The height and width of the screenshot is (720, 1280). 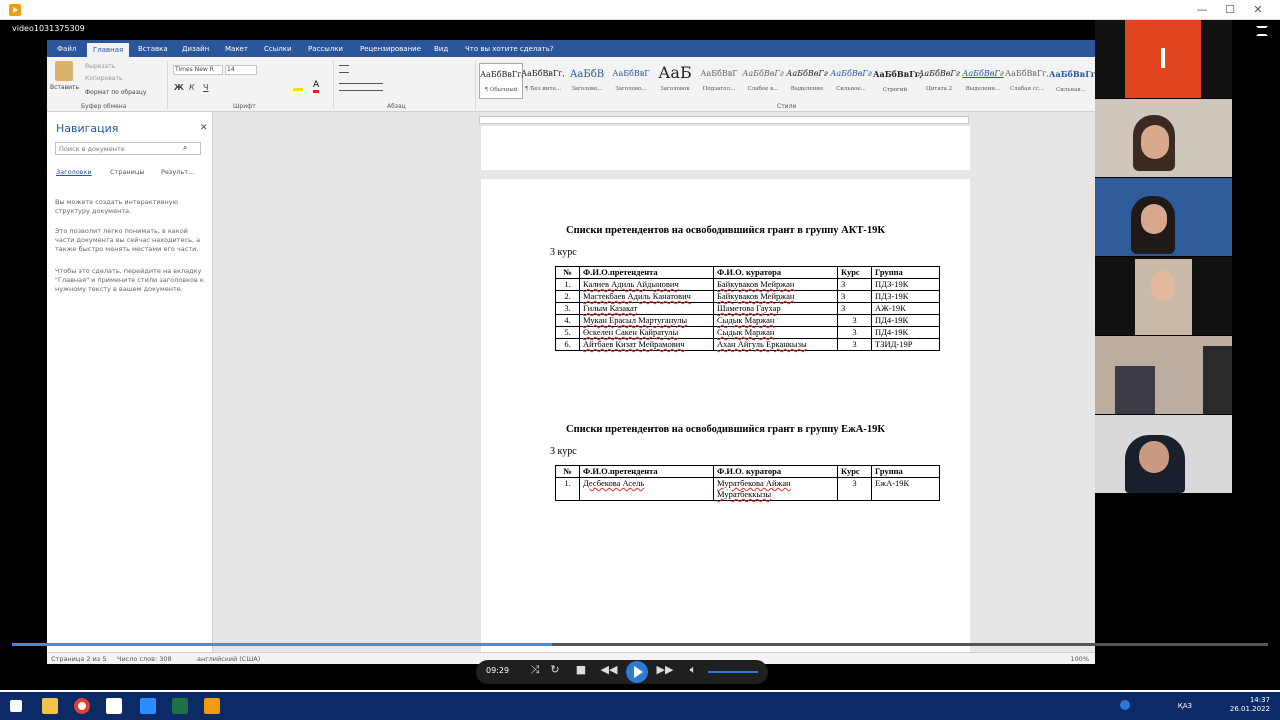 I want to click on cell: ПДЗ-19К, so click(x=905, y=284).